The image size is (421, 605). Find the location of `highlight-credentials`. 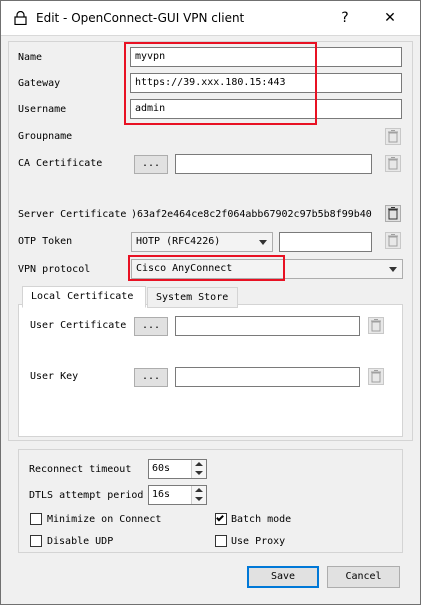

highlight-credentials is located at coordinates (220, 83).